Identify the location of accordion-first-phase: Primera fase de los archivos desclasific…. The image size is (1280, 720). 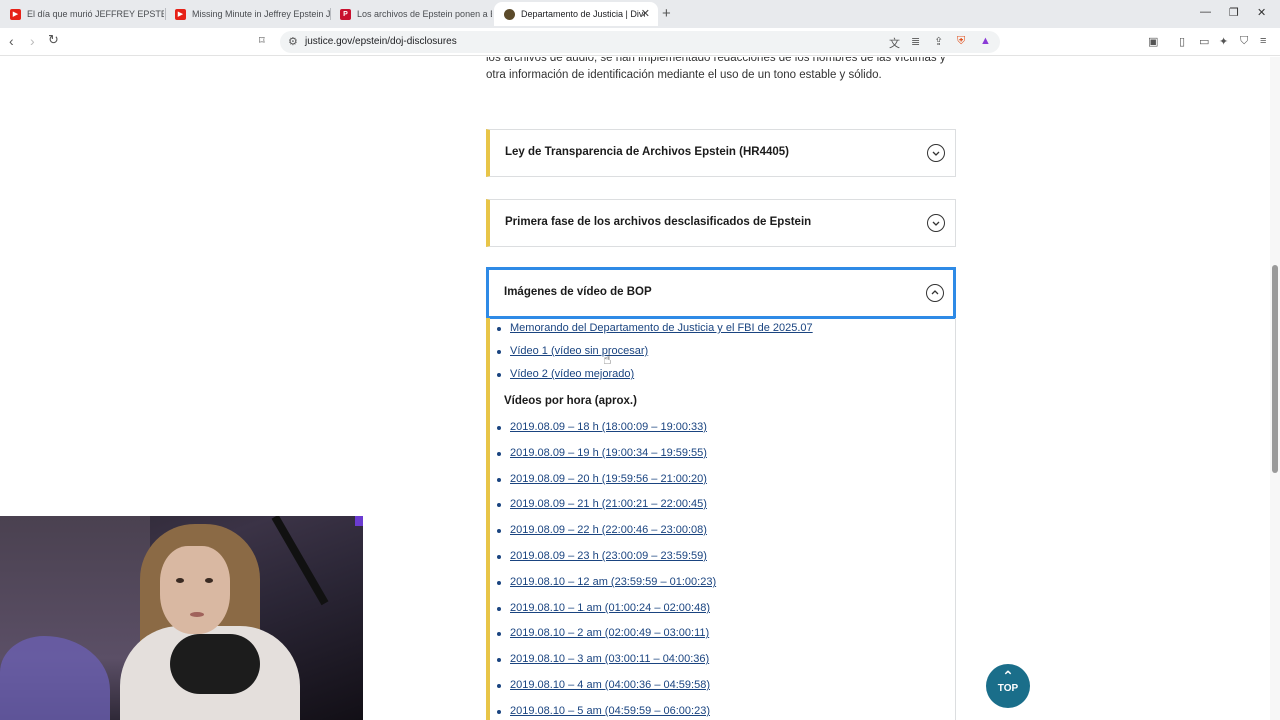
(721, 223).